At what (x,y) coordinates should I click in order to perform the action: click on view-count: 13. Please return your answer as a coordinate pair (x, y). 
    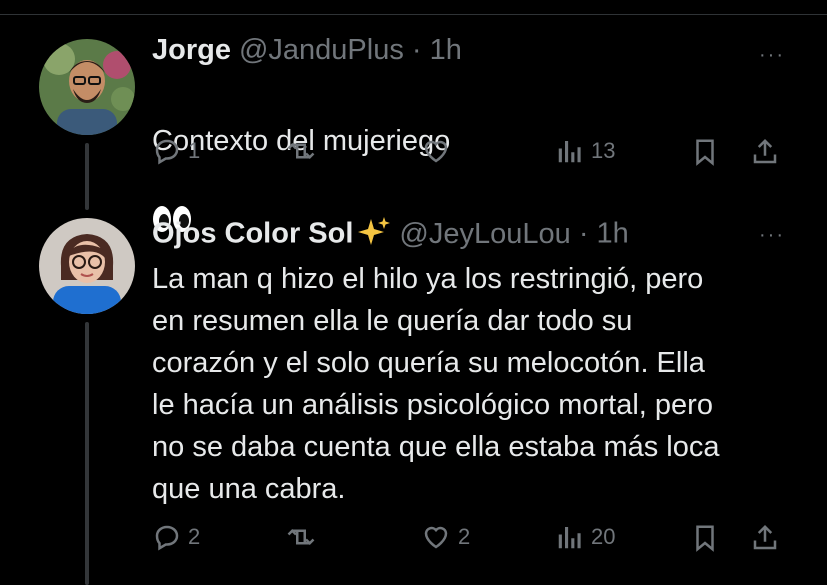
    Looking at the image, I should click on (603, 150).